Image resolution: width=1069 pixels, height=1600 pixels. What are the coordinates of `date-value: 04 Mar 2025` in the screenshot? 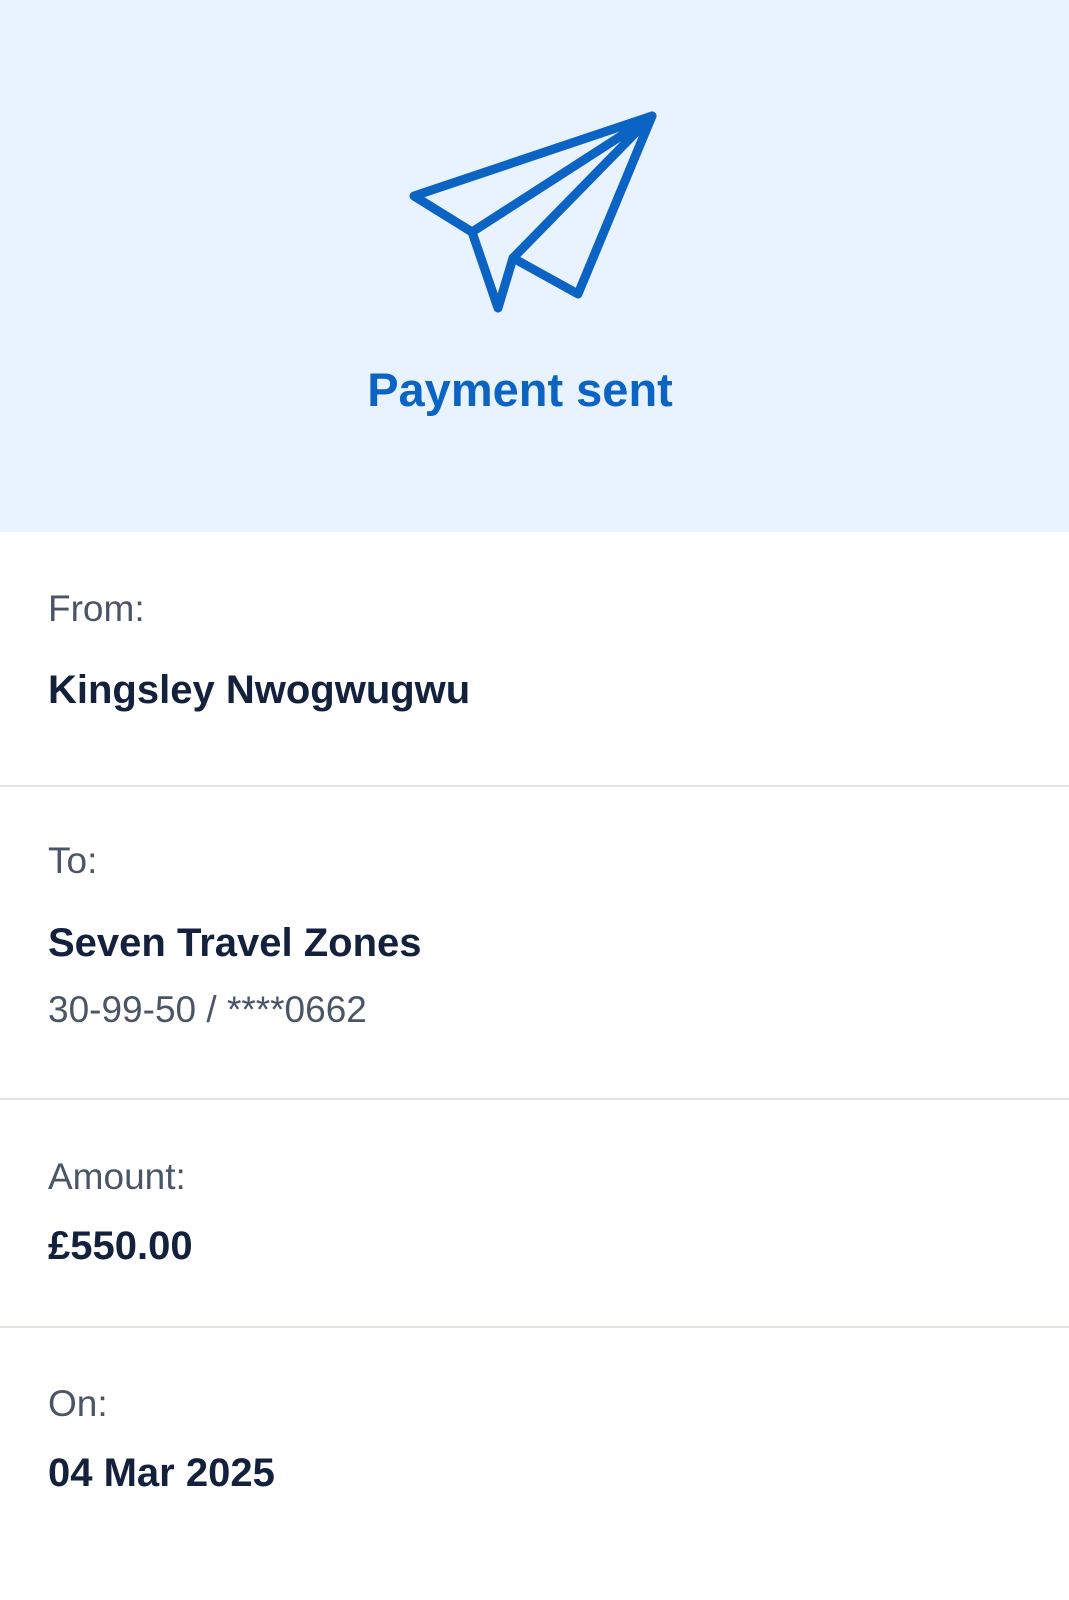 It's located at (161, 1473).